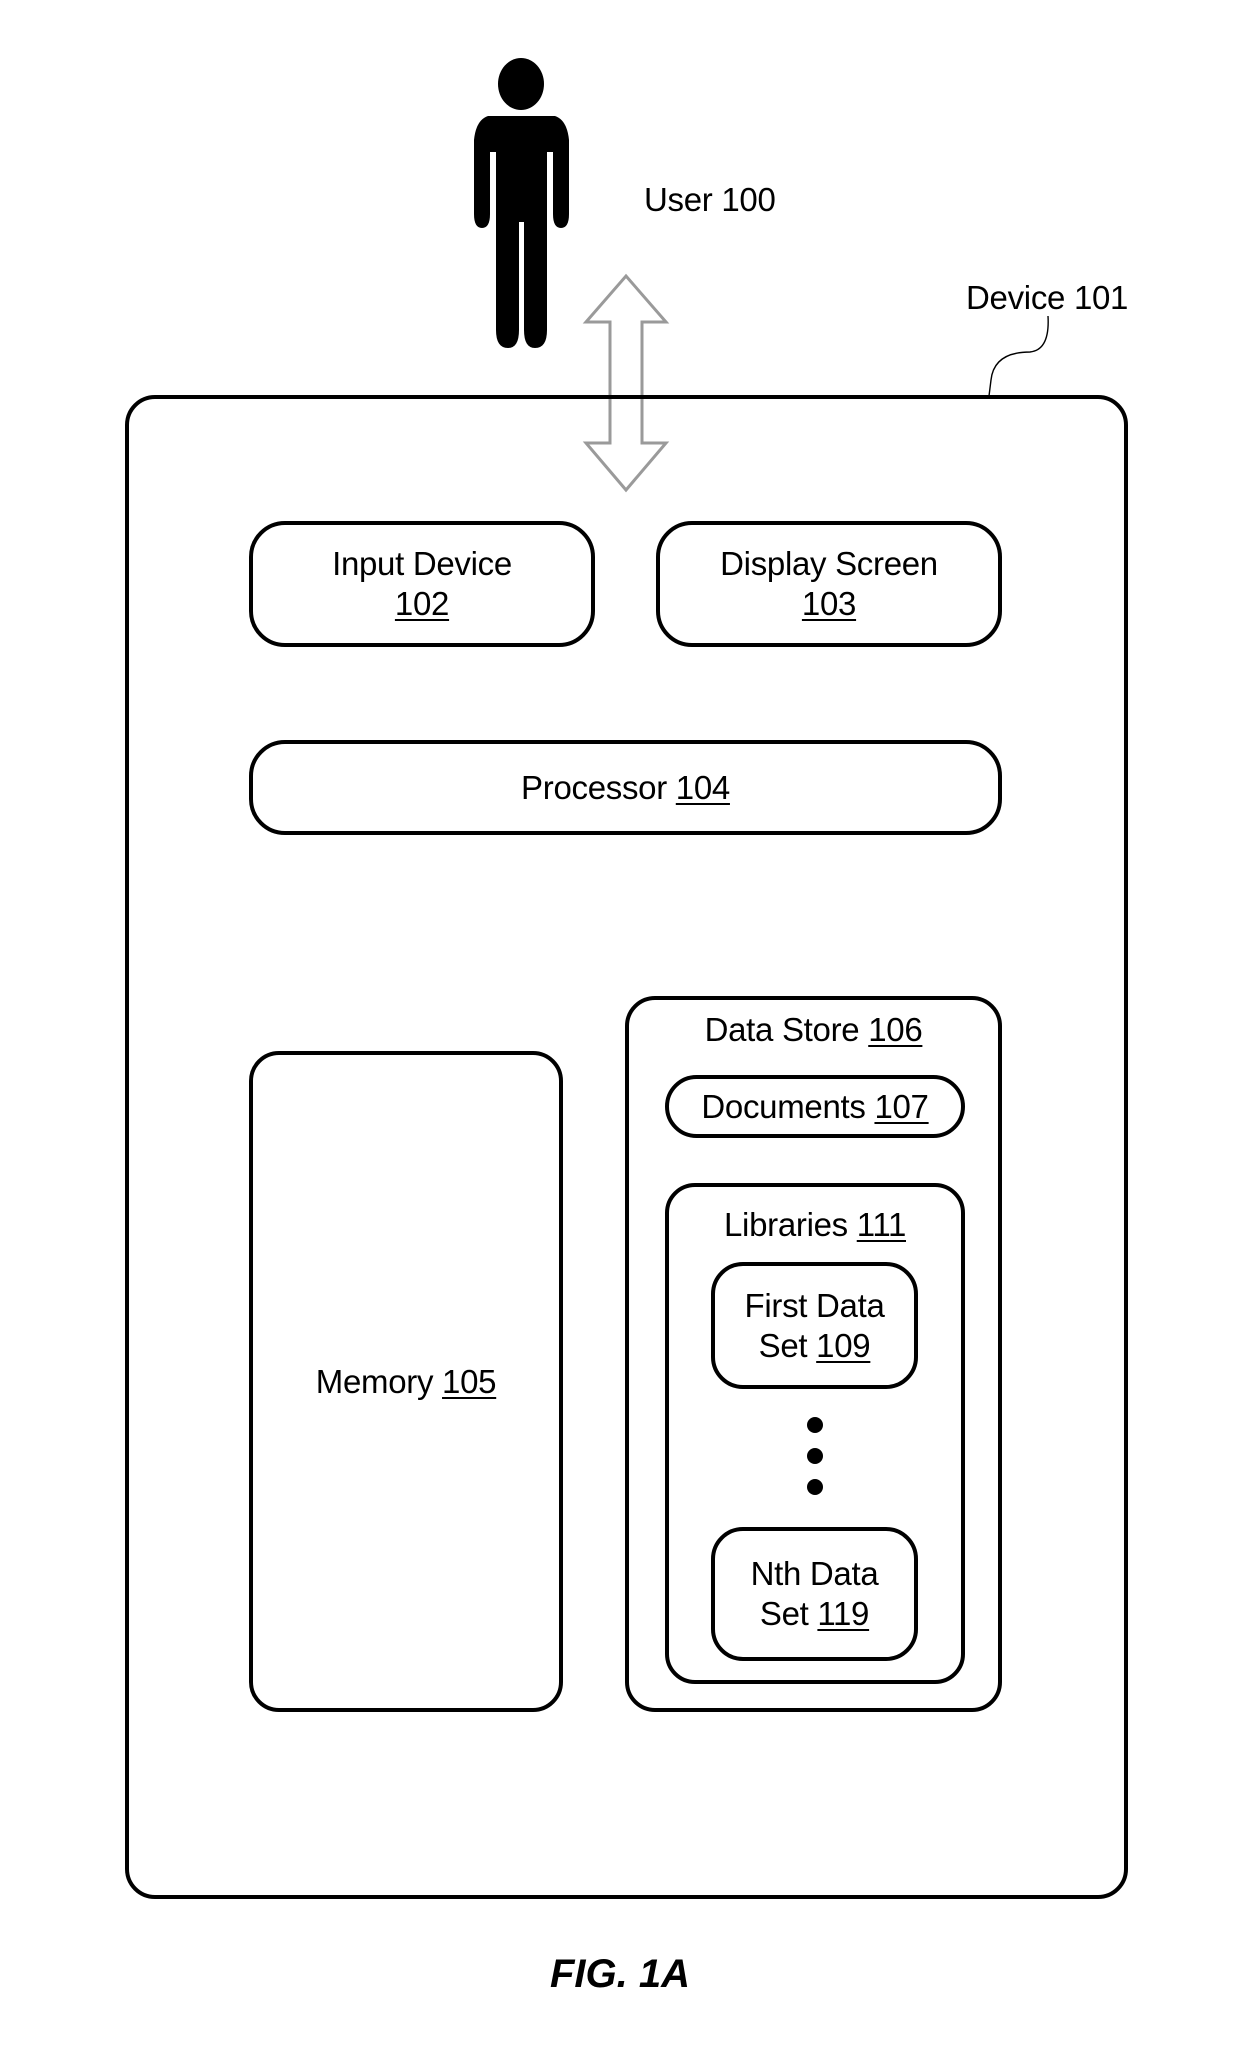 Image resolution: width=1240 pixels, height=2056 pixels. What do you see at coordinates (786, 1224) in the screenshot?
I see `libraries-label: Libraries` at bounding box center [786, 1224].